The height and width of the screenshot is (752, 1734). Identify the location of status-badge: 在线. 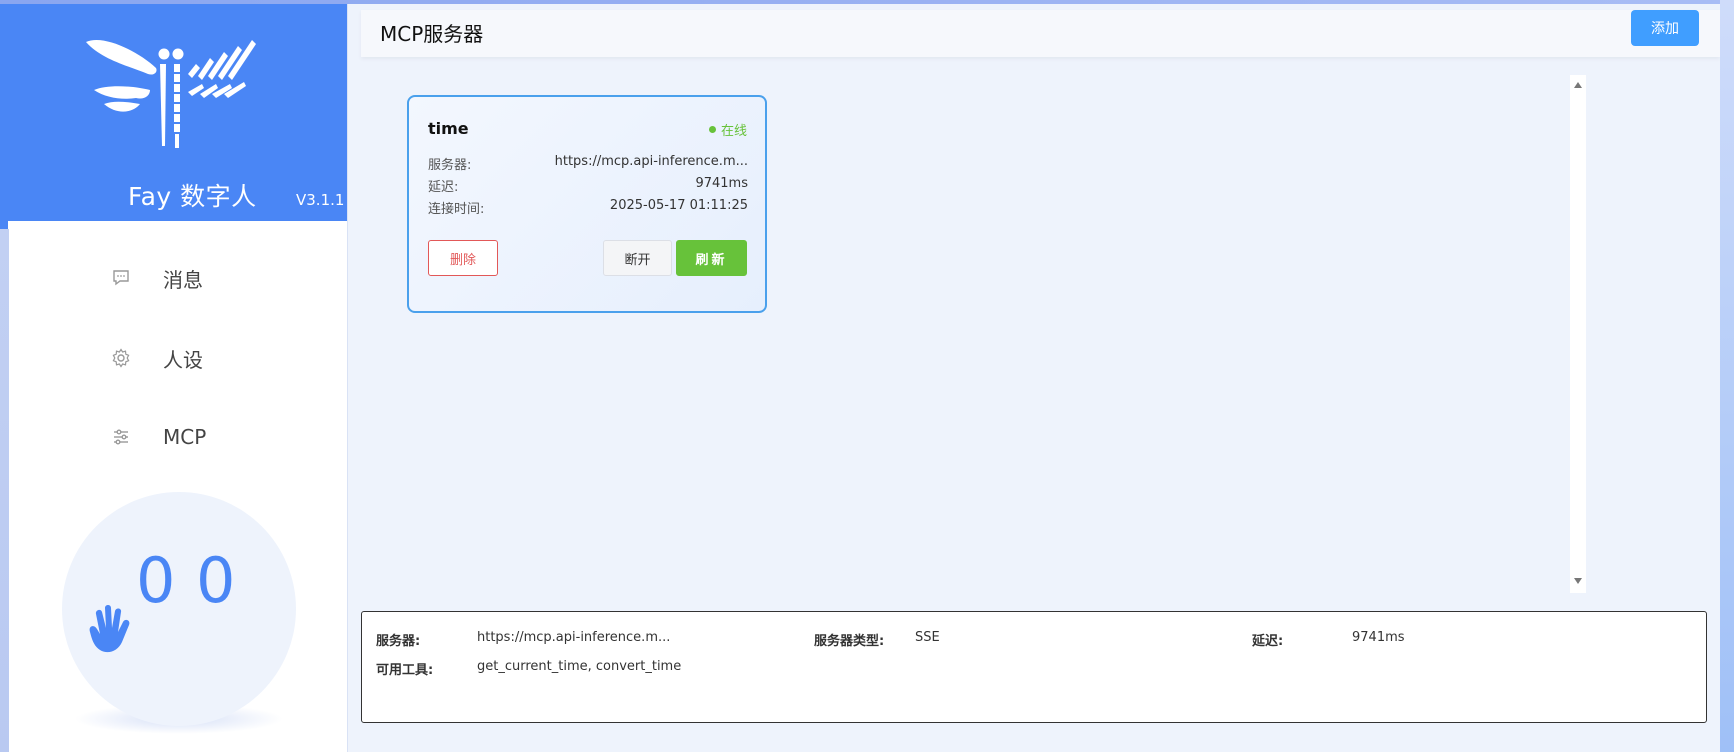
(727, 129).